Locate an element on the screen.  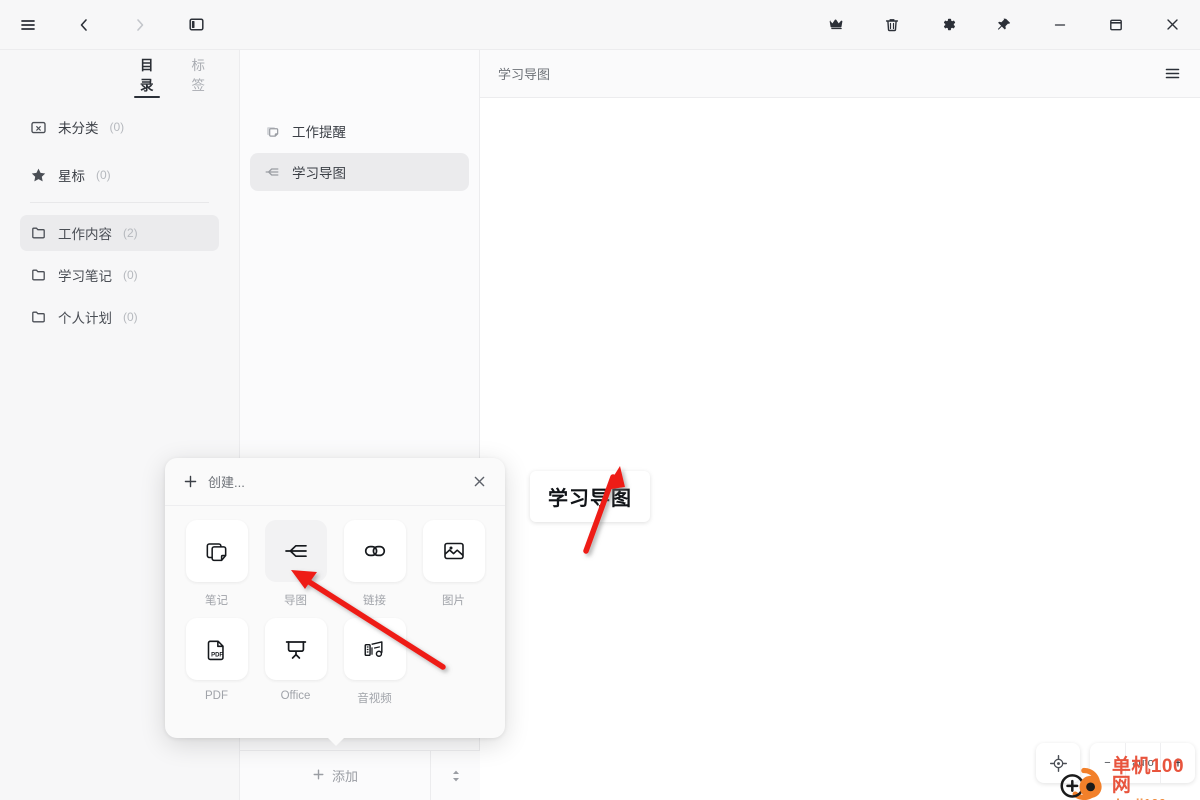
title-bar-left-controls is located at coordinates (107, 25).